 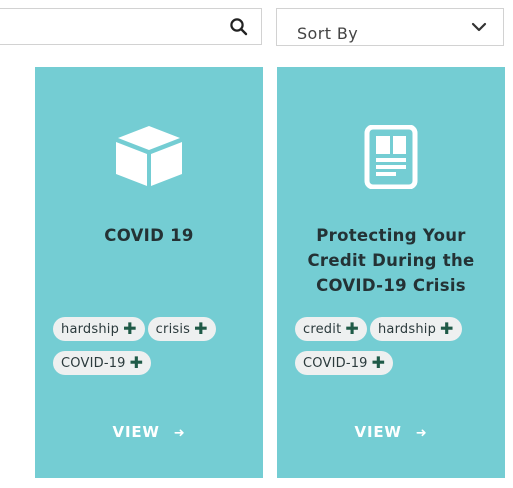 What do you see at coordinates (149, 156) in the screenshot?
I see `box-icon` at bounding box center [149, 156].